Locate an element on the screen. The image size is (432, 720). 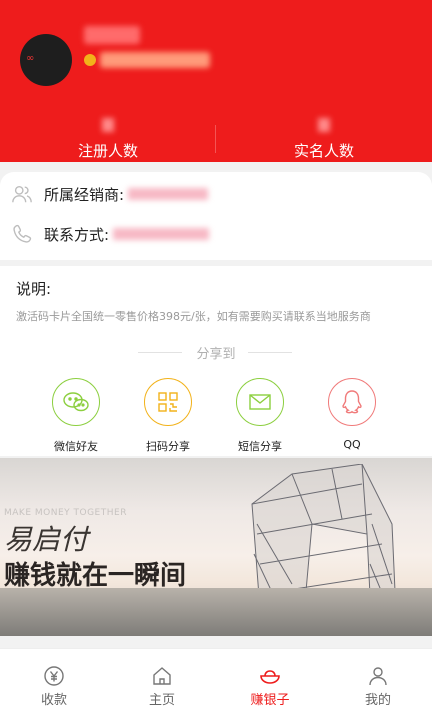
wechat-icon is located at coordinates (76, 402).